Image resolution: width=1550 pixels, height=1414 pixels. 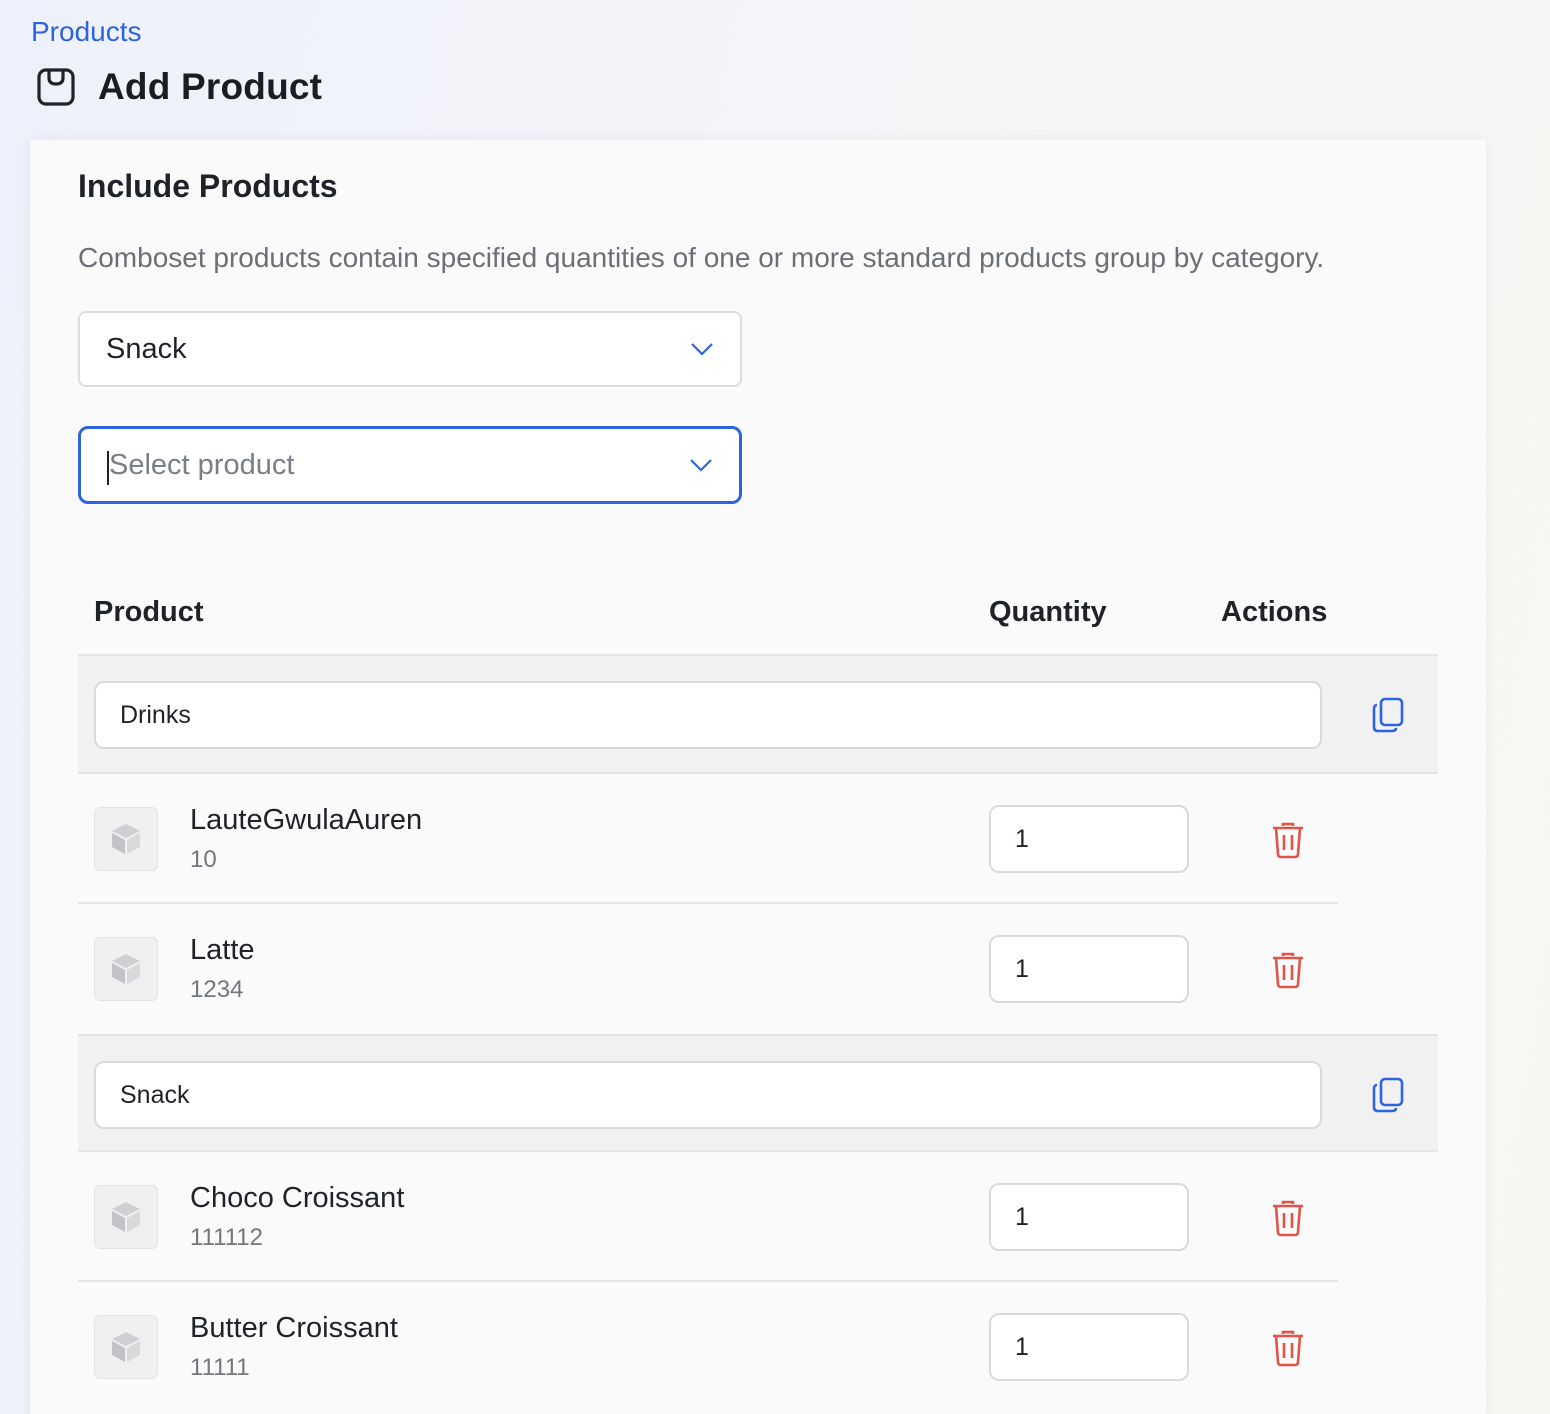 What do you see at coordinates (146, 348) in the screenshot?
I see `category-select-value: Snack` at bounding box center [146, 348].